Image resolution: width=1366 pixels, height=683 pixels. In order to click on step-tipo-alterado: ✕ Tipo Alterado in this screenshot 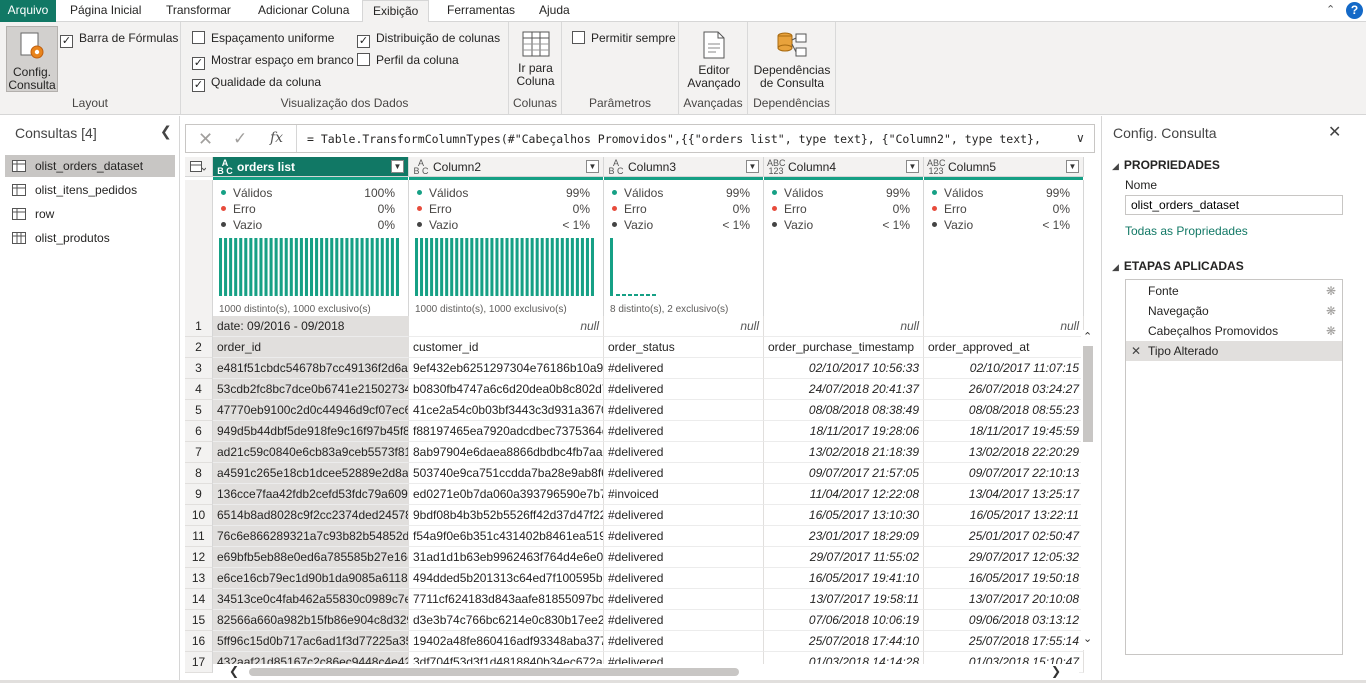, I will do `click(1234, 351)`.